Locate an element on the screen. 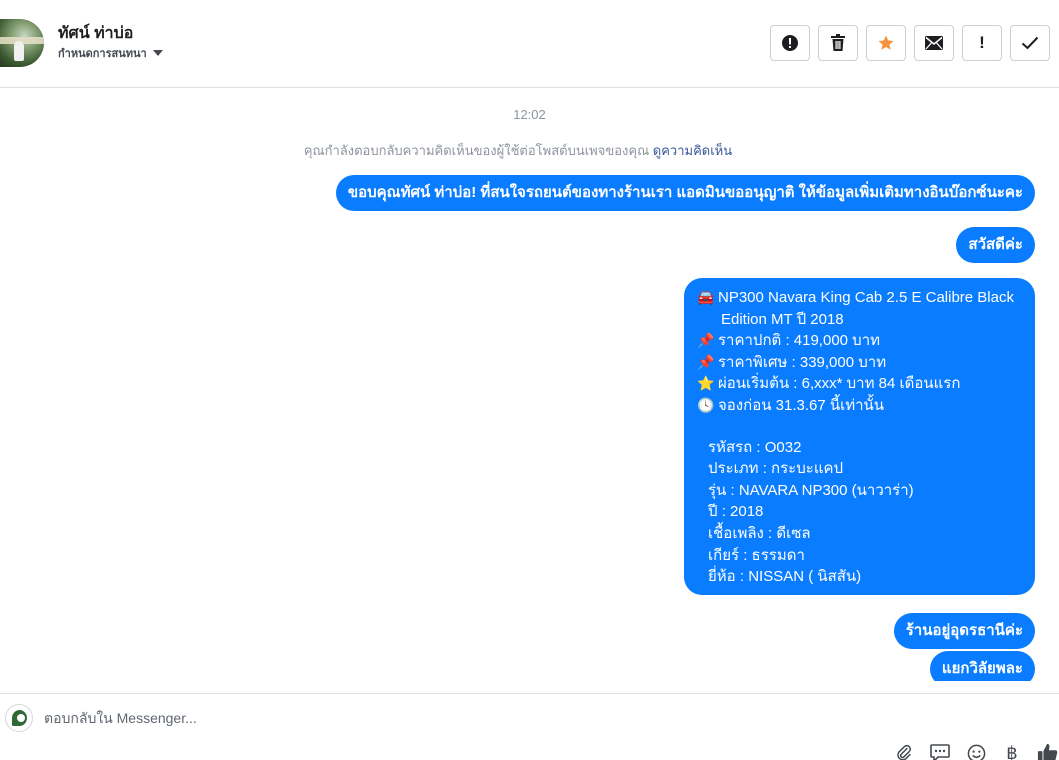 The width and height of the screenshot is (1059, 760). message-timestamp: 12:02 is located at coordinates (529, 114).